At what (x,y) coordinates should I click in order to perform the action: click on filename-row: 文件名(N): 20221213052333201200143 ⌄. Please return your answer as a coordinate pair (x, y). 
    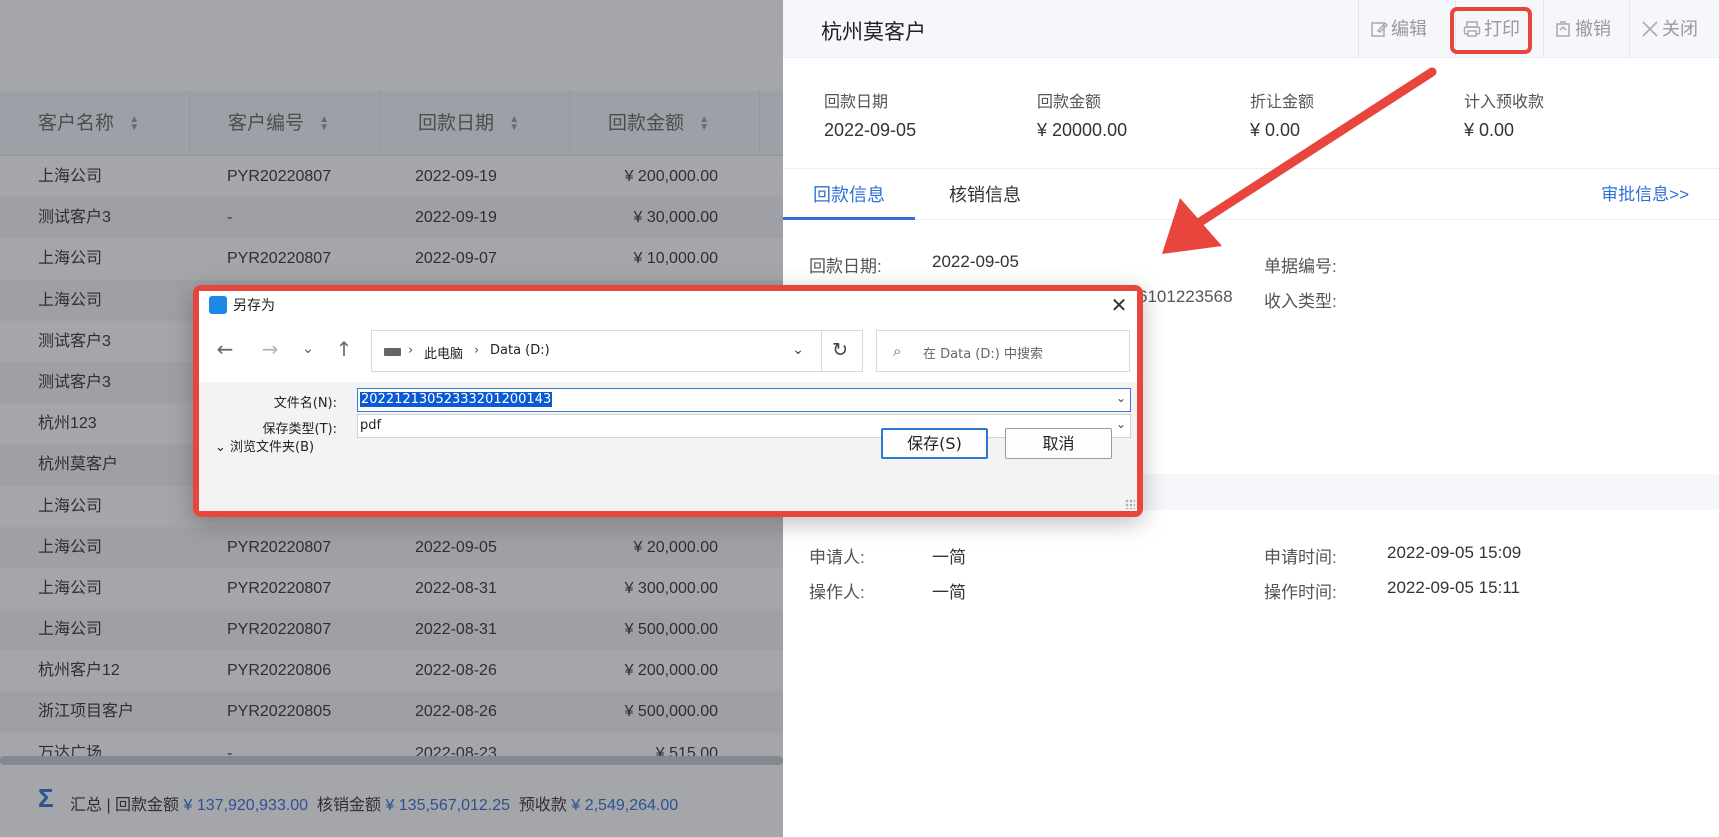
    Looking at the image, I should click on (668, 400).